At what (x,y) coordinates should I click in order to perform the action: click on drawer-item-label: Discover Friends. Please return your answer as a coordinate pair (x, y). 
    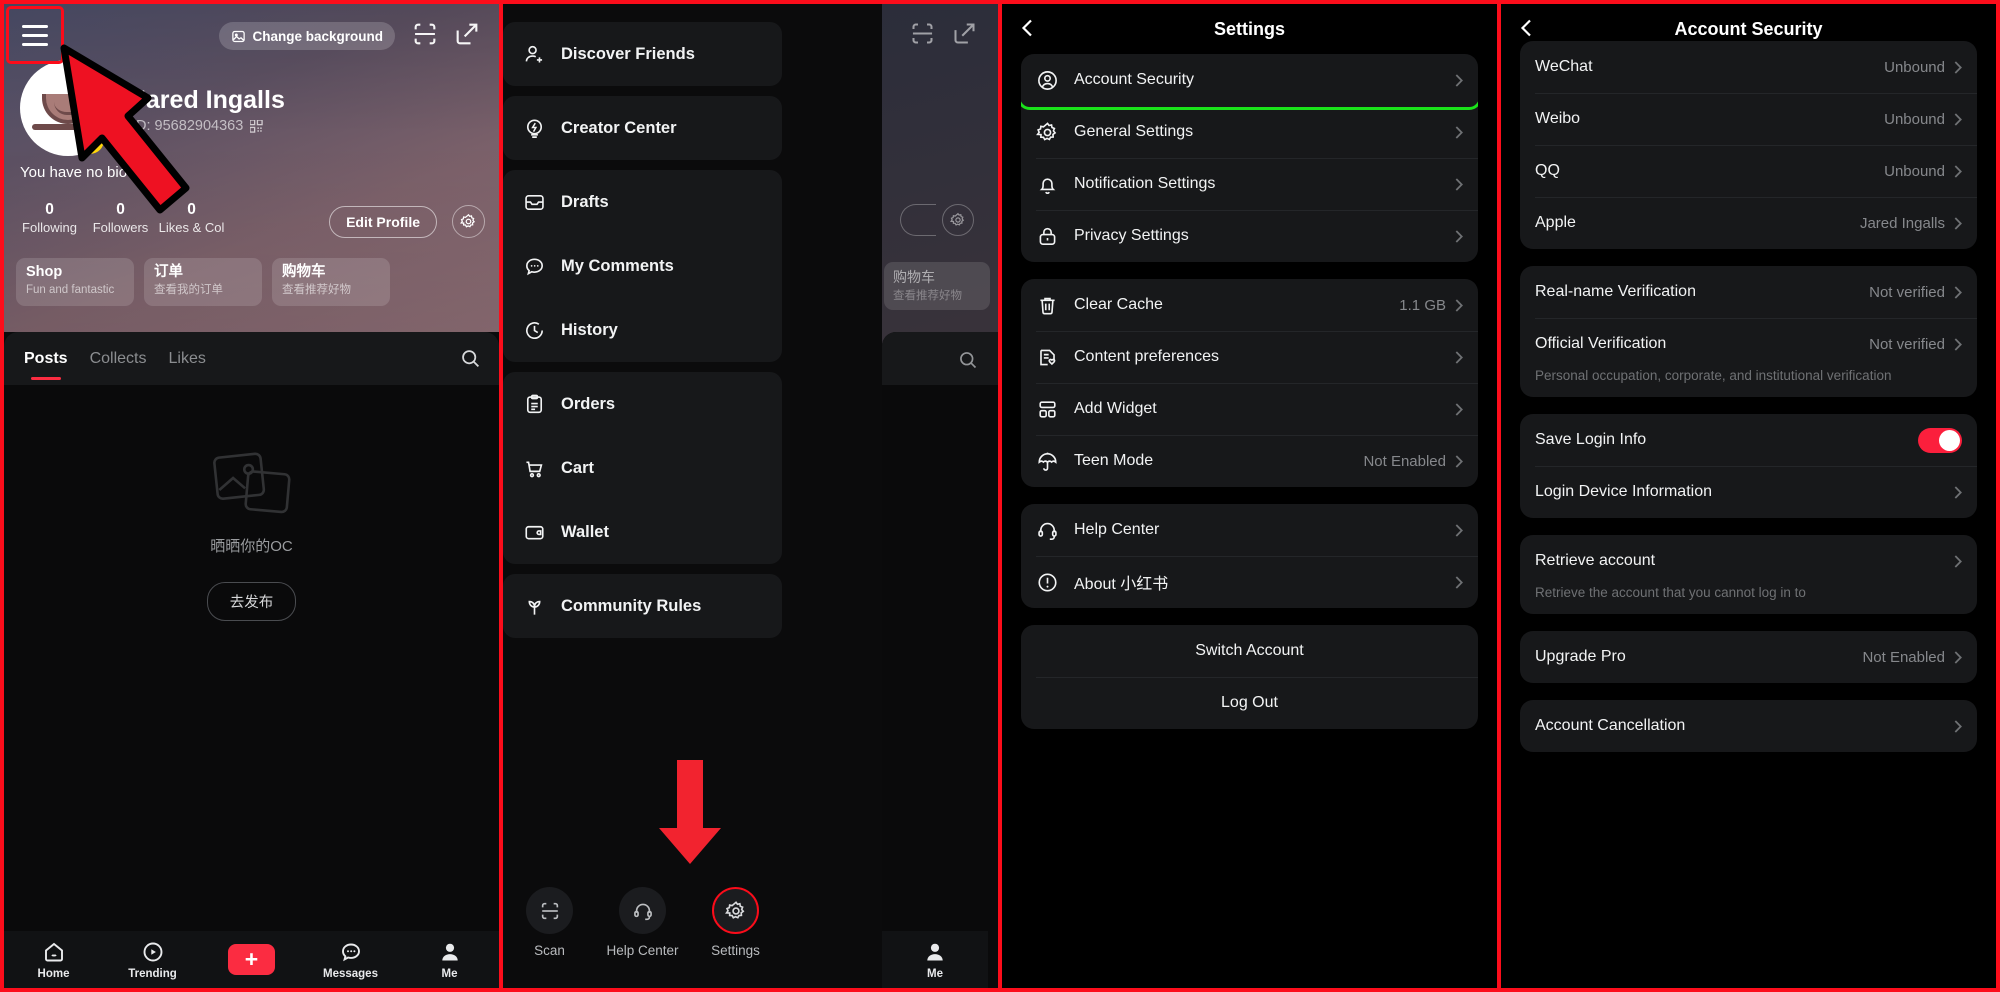
    Looking at the image, I should click on (628, 53).